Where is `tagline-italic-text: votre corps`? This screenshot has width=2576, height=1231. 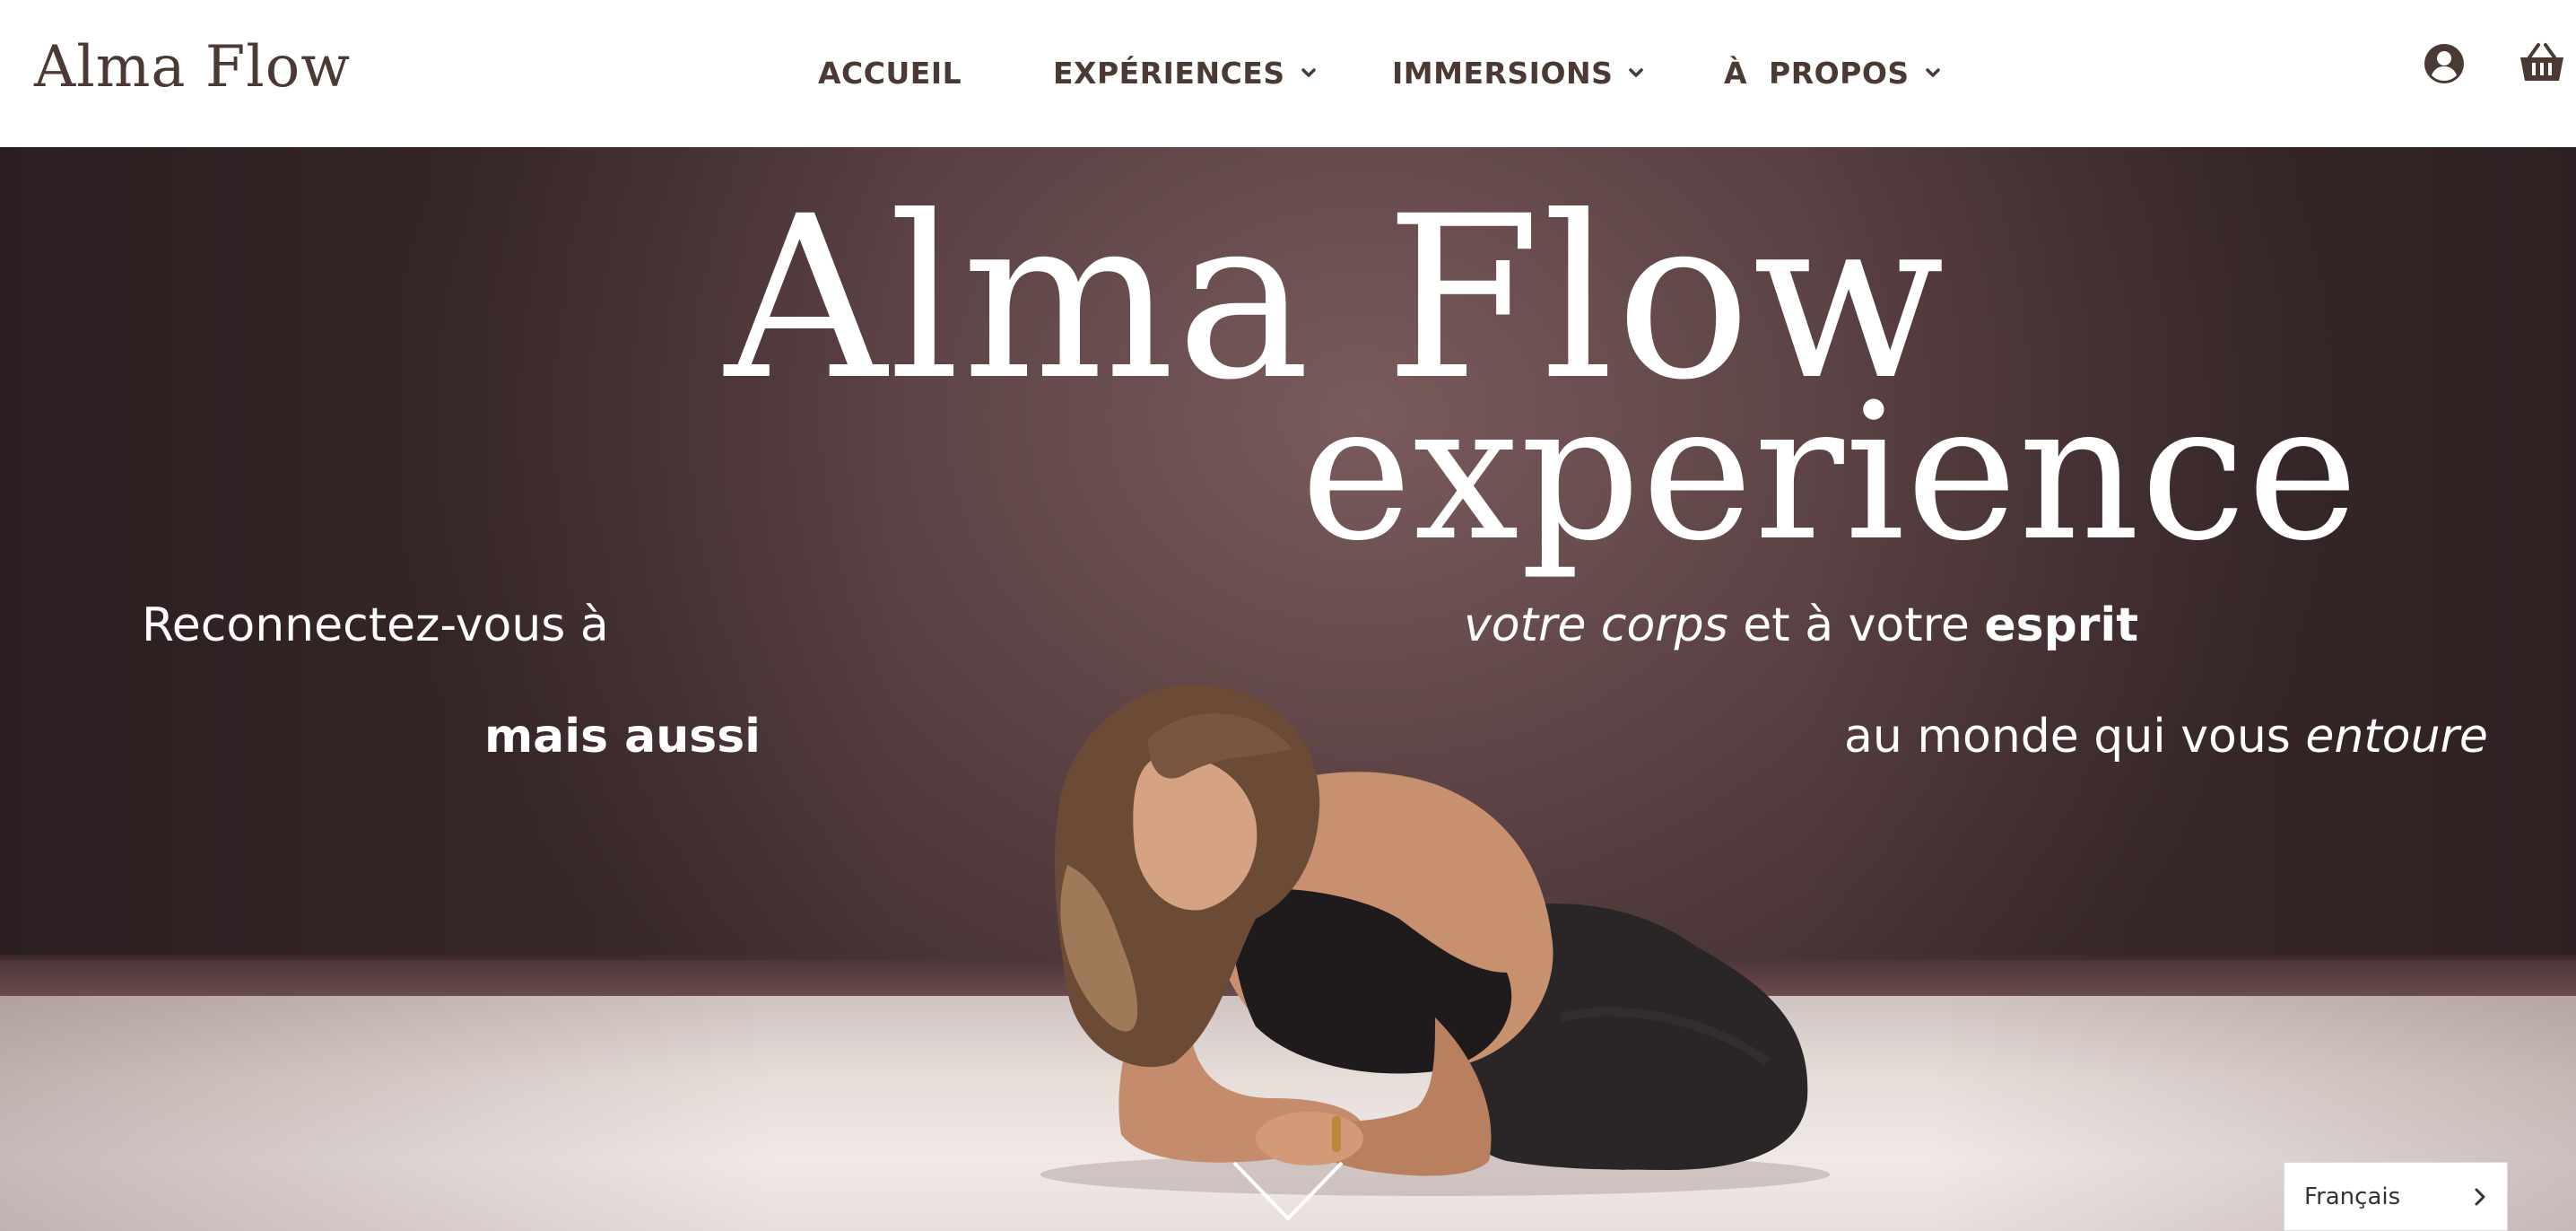 tagline-italic-text: votre corps is located at coordinates (1596, 625).